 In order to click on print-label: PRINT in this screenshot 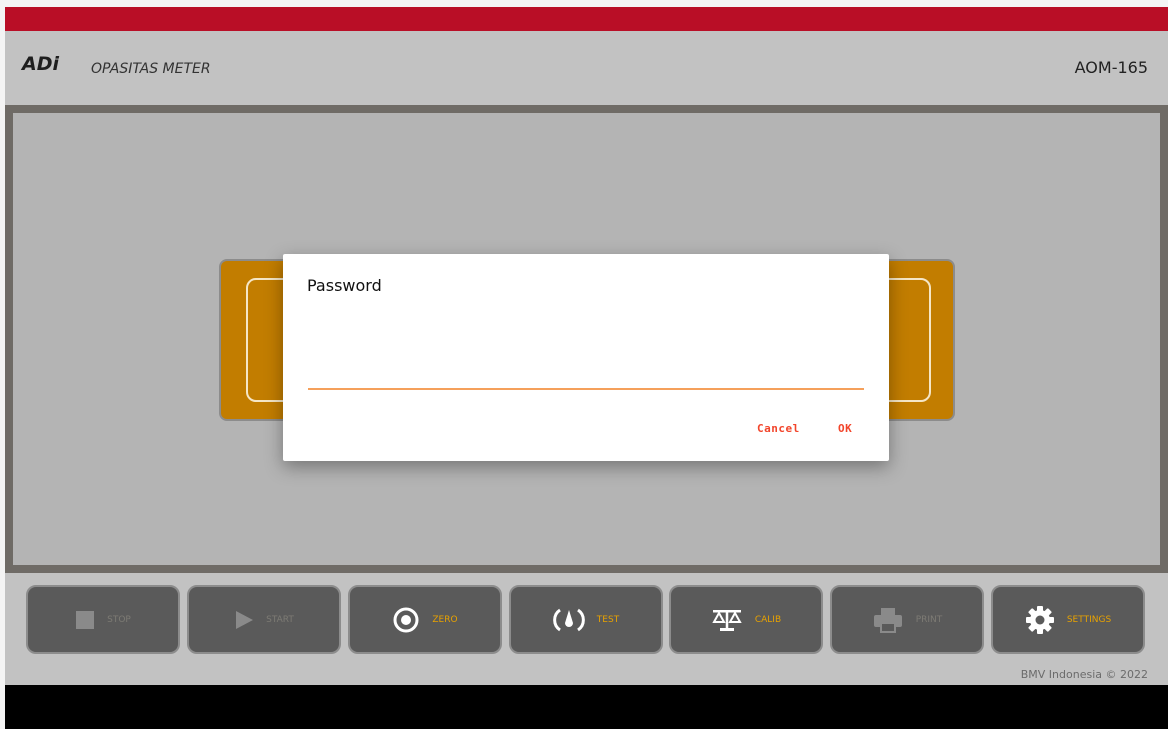, I will do `click(929, 619)`.